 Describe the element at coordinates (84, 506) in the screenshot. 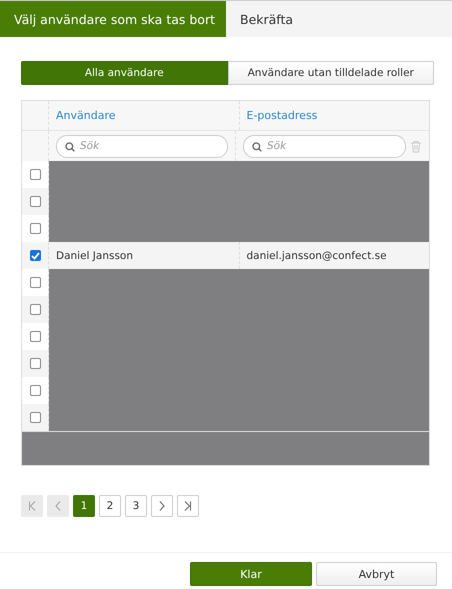

I see `page-button: 1` at that location.